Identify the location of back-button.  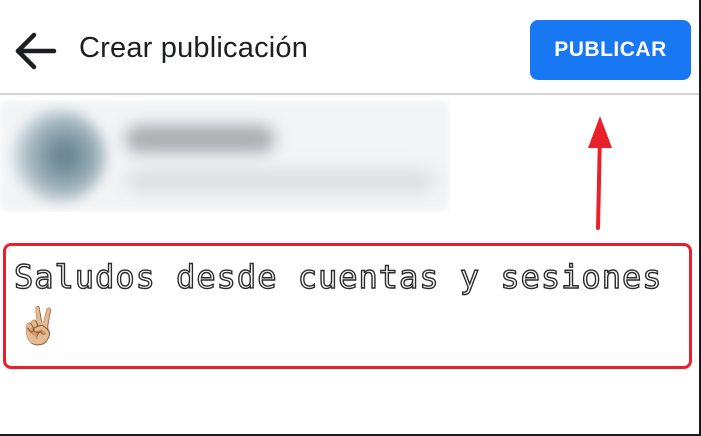
(35, 51).